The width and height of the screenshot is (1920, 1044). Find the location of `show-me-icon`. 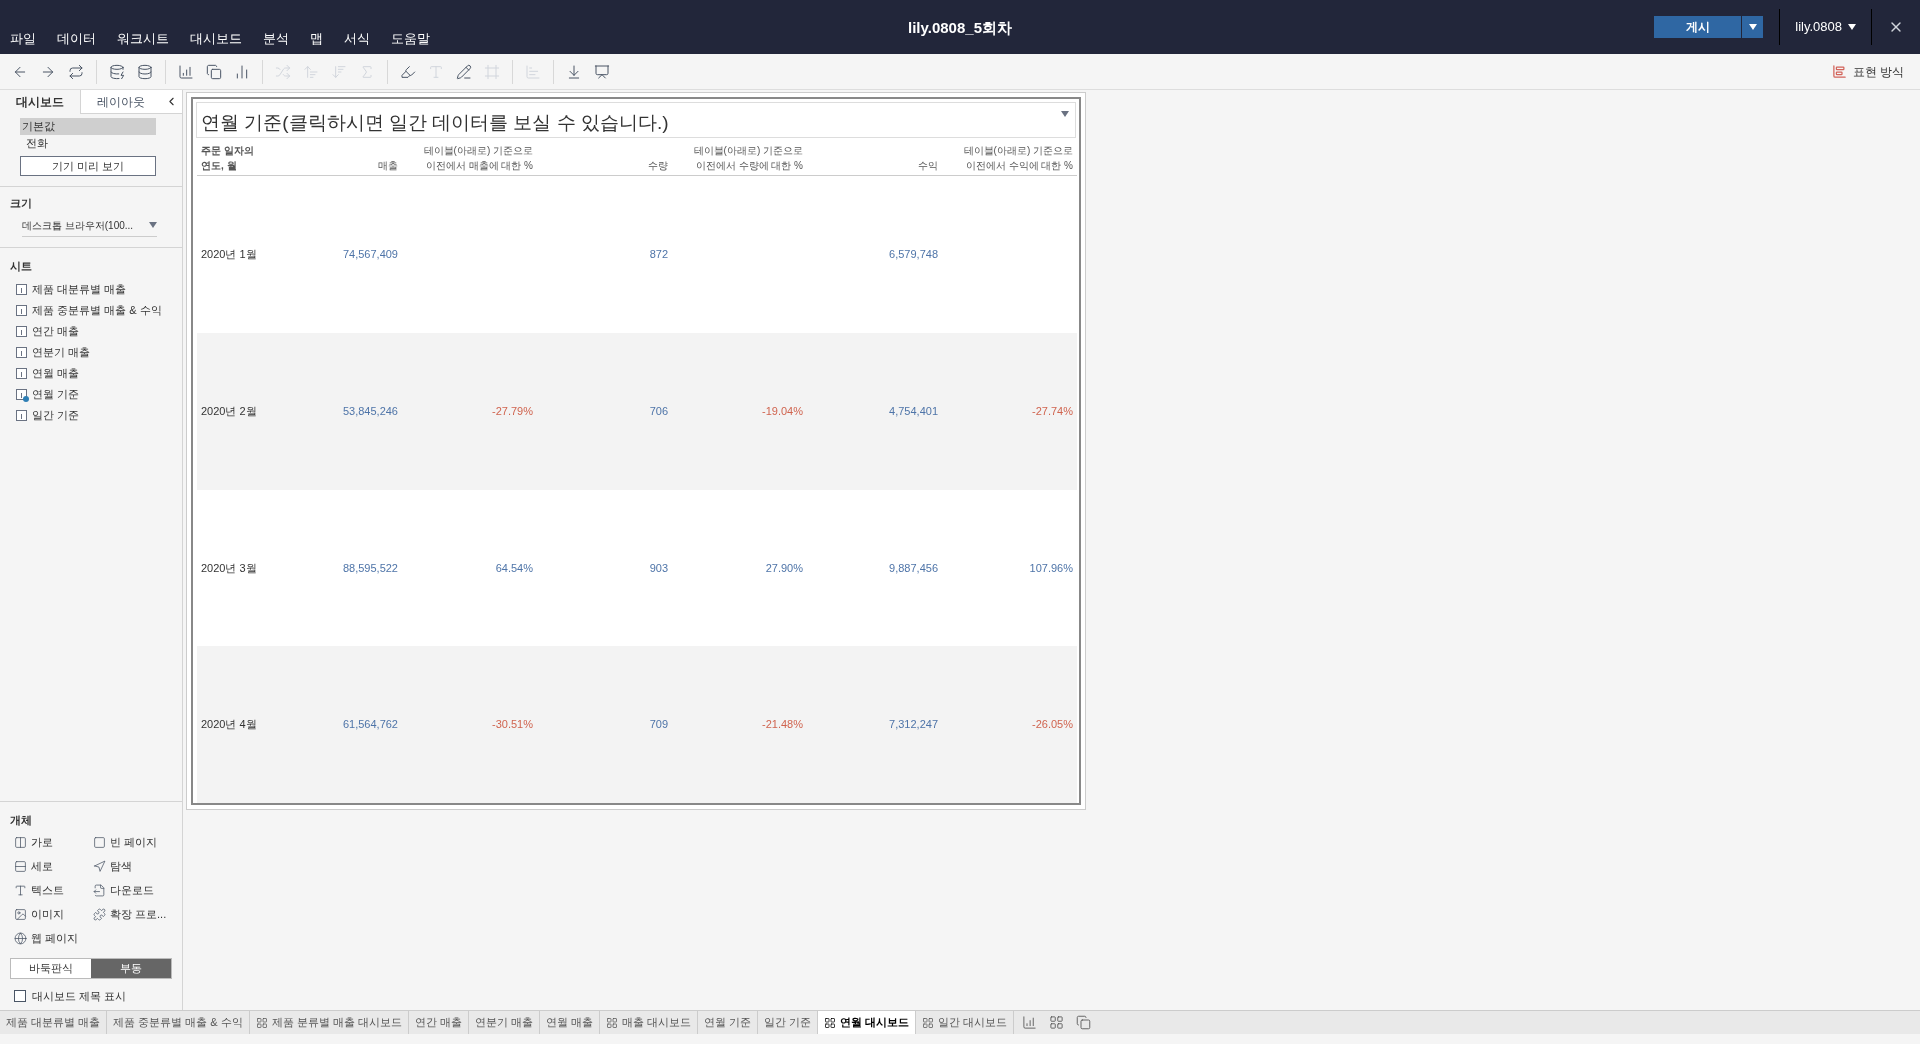

show-me-icon is located at coordinates (1839, 71).